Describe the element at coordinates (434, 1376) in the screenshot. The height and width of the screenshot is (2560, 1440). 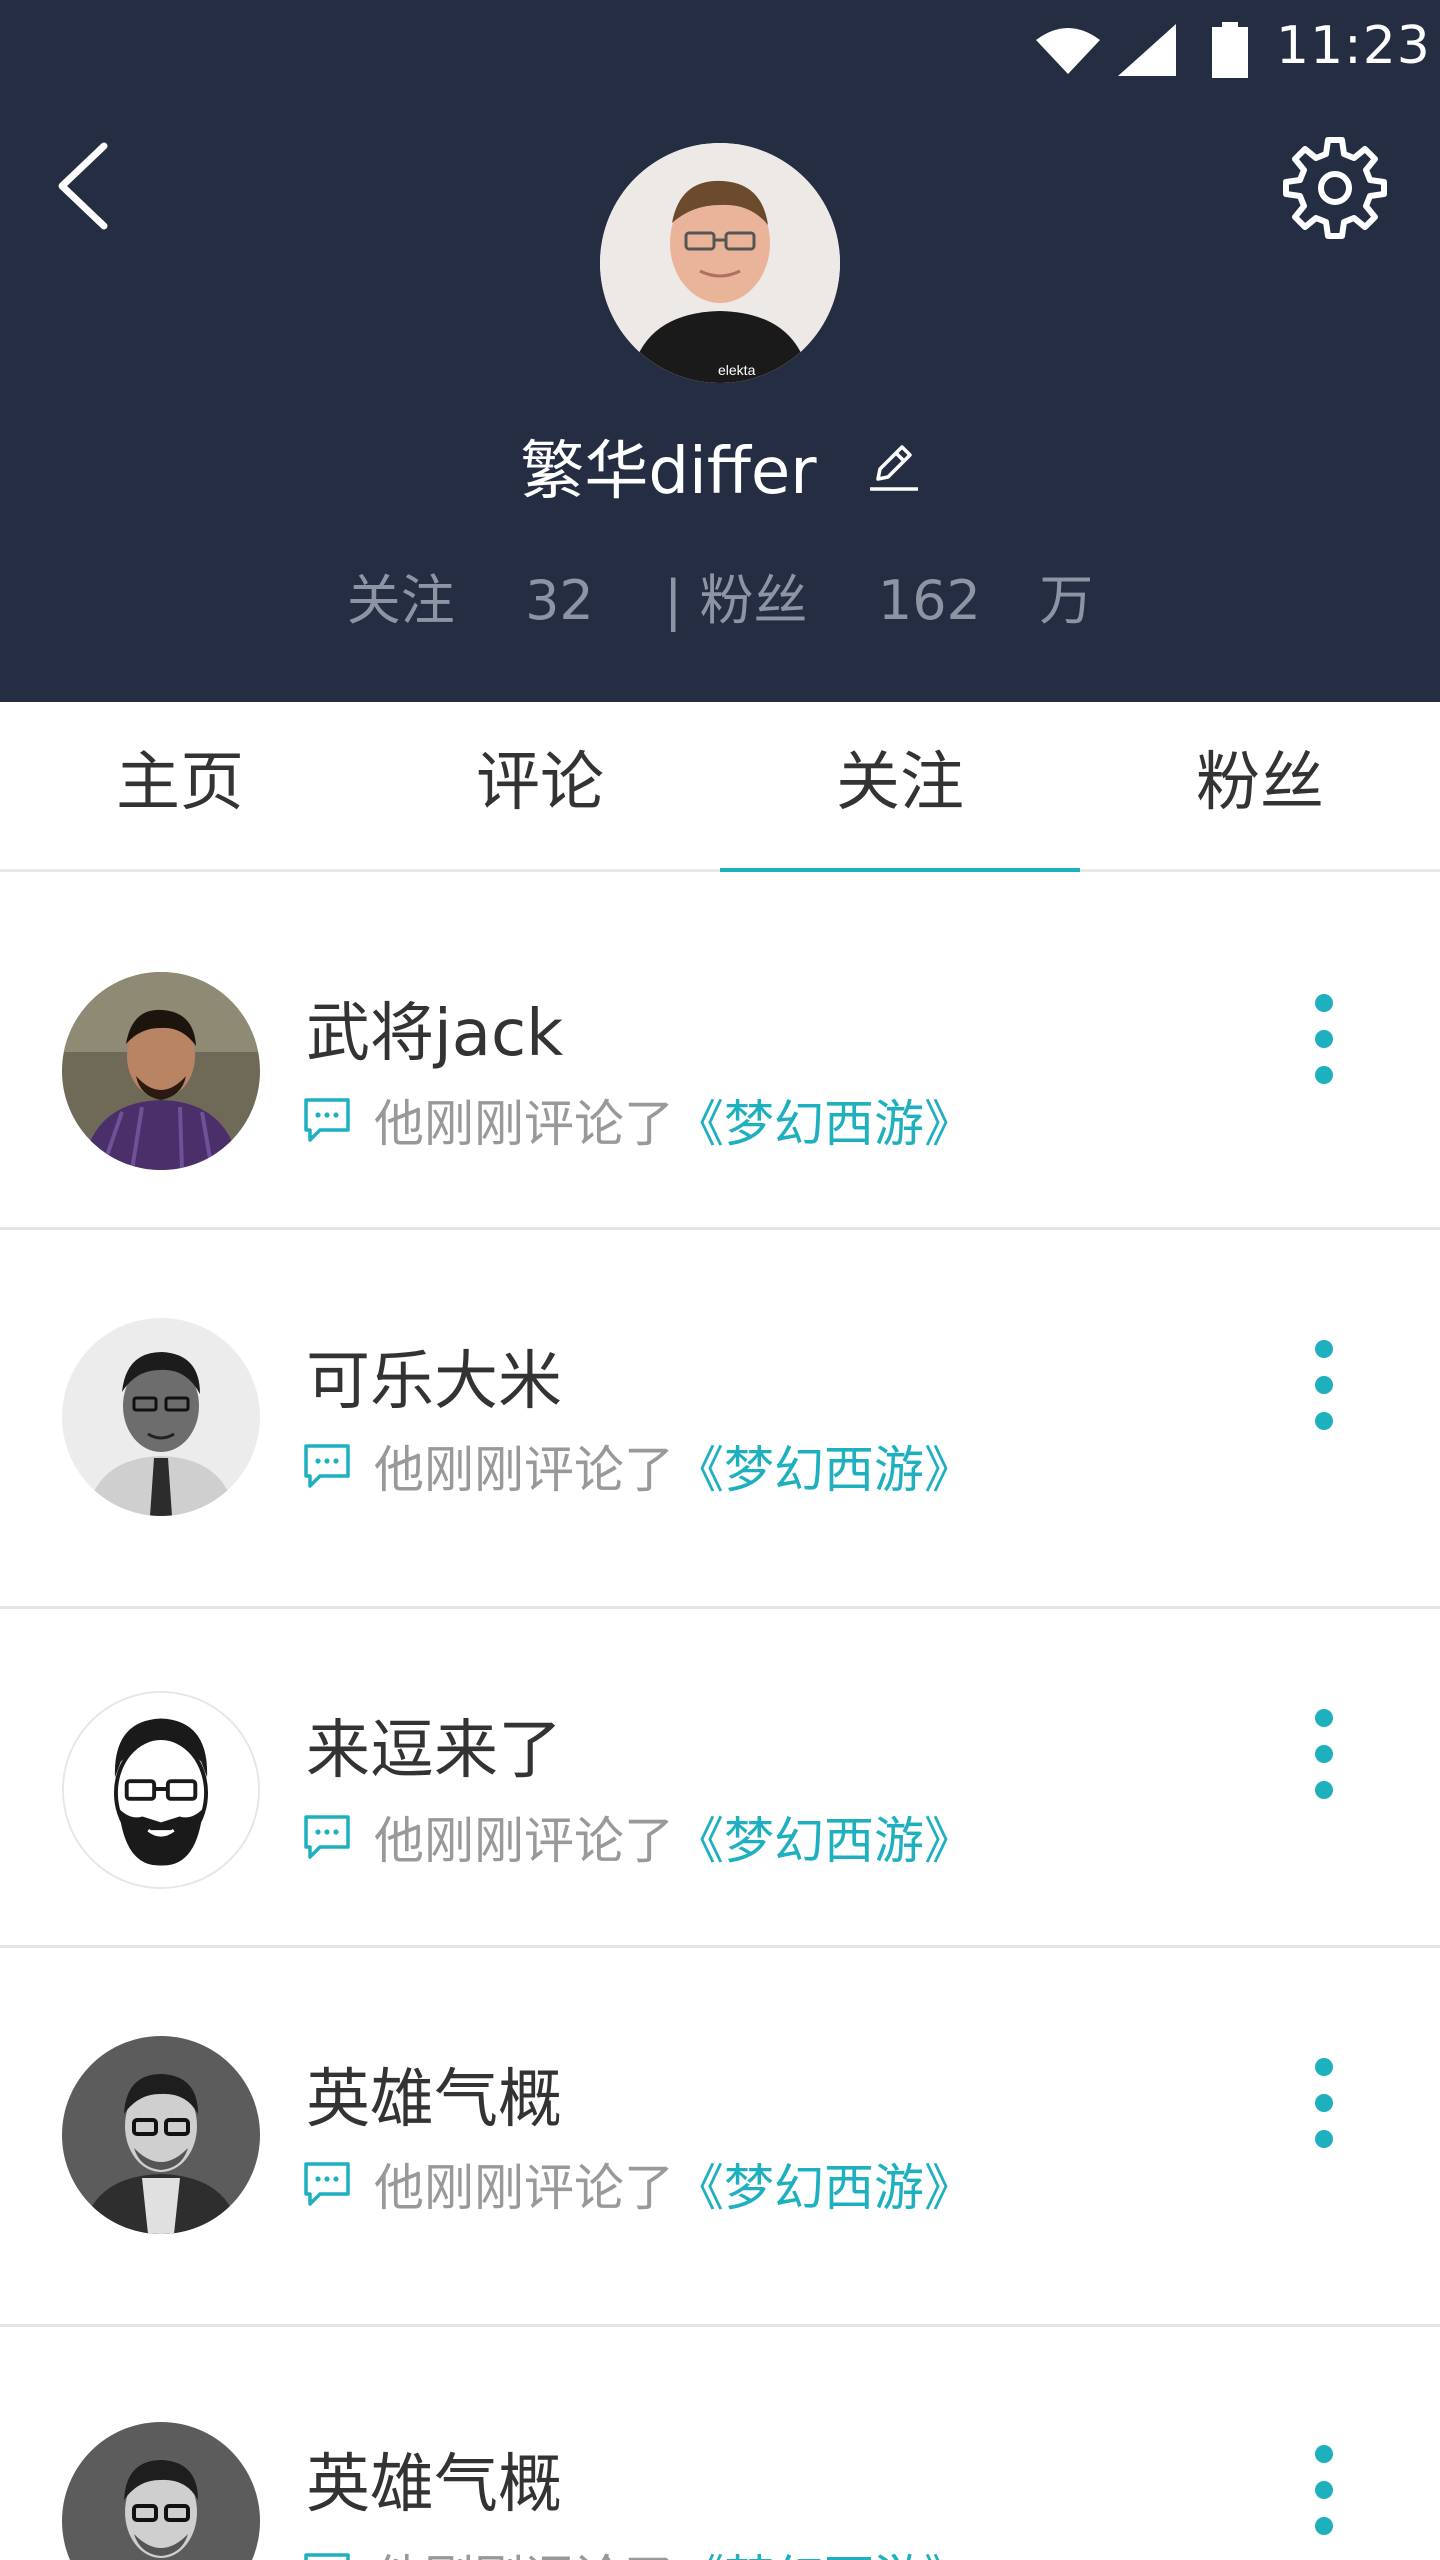
I see `user-name: 可乐大米` at that location.